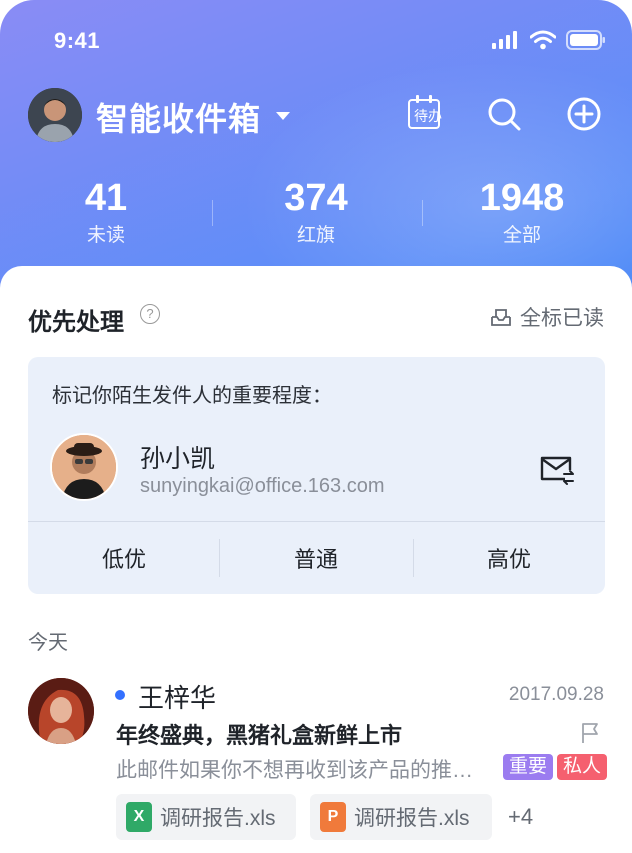 Image resolution: width=632 pixels, height=853 pixels. I want to click on stat-all-label: 全部, so click(521, 235).